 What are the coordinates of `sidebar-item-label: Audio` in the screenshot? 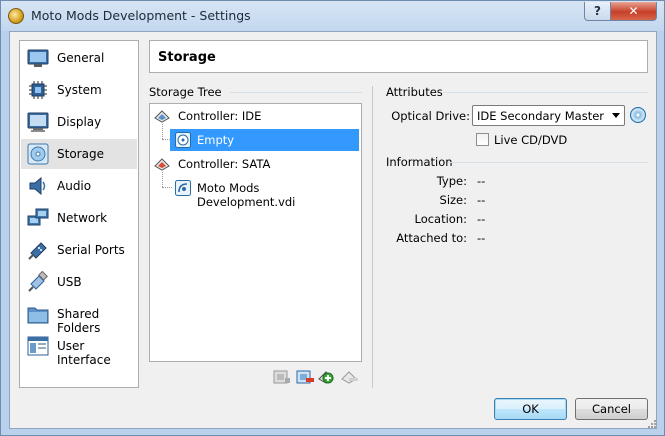 It's located at (74, 186).